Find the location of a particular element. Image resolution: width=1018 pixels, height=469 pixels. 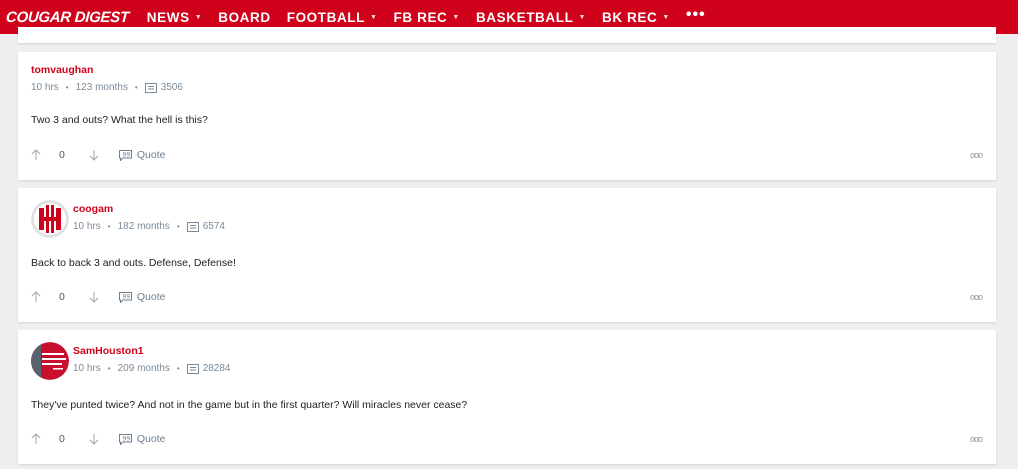

member-tenure: 182 months is located at coordinates (143, 226).